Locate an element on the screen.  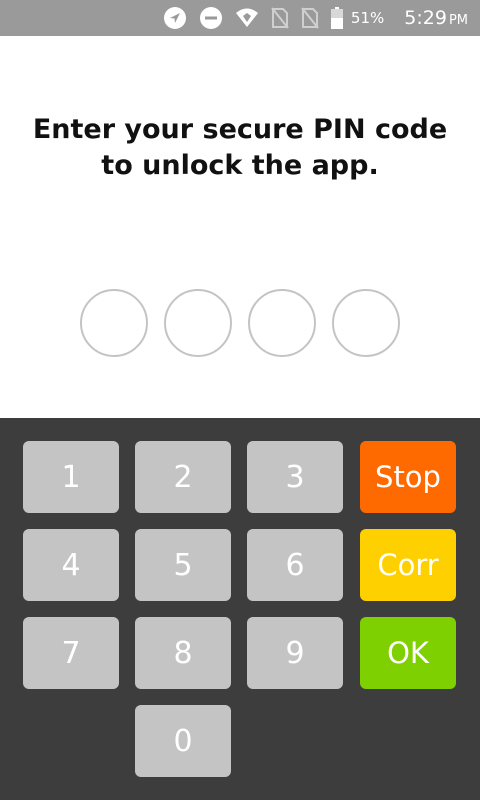
clock-time: 5:29 is located at coordinates (425, 18).